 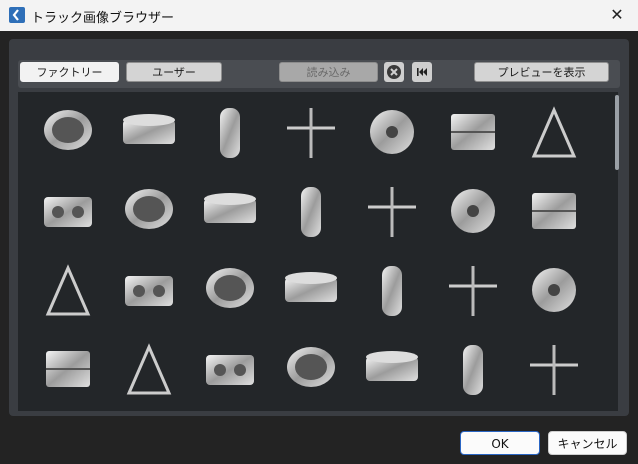 I want to click on djembe-icon, so click(x=68, y=290).